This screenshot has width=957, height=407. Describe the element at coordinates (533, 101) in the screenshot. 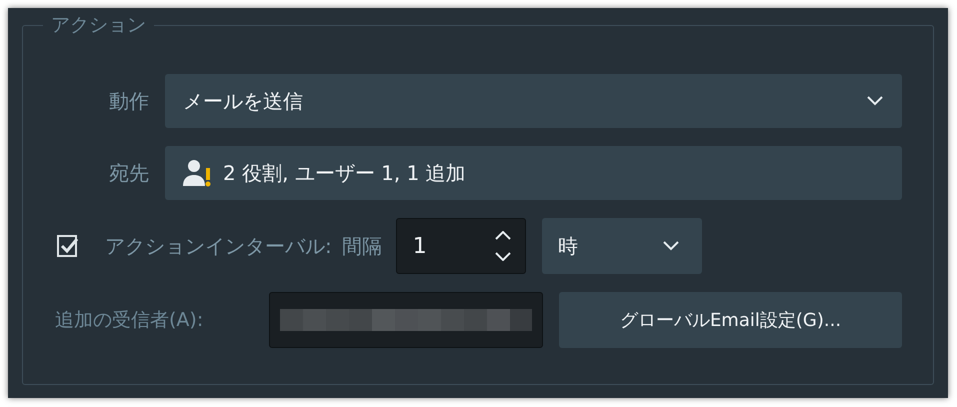

I see `action-dropdown: メールを送信` at that location.